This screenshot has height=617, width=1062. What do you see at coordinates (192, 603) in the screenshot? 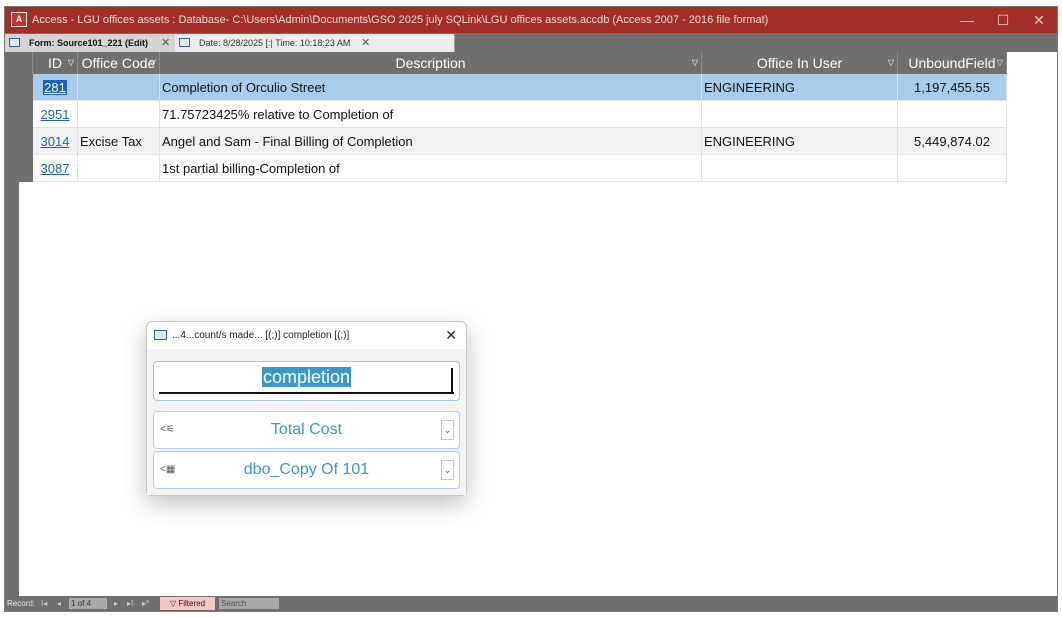
I see `filter-label: Filtered` at bounding box center [192, 603].